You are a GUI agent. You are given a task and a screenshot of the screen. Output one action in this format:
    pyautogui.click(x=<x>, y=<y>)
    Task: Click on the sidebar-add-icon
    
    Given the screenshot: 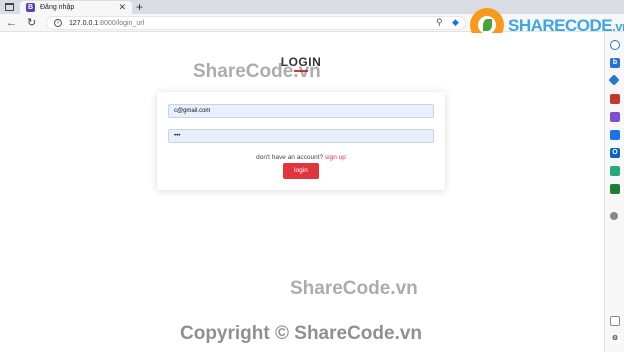 What is the action you would take?
    pyautogui.click(x=614, y=216)
    